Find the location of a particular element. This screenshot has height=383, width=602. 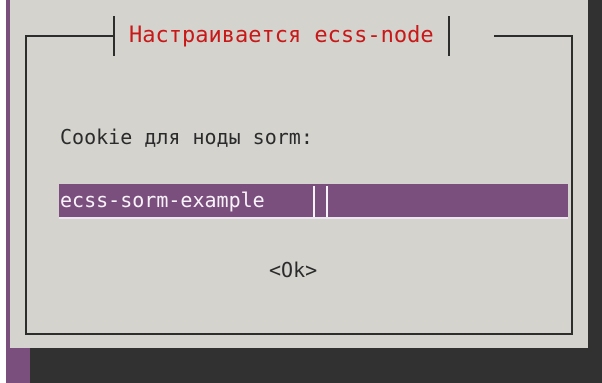

cookie-input-value: ecss-sorm-example is located at coordinates (162, 200).